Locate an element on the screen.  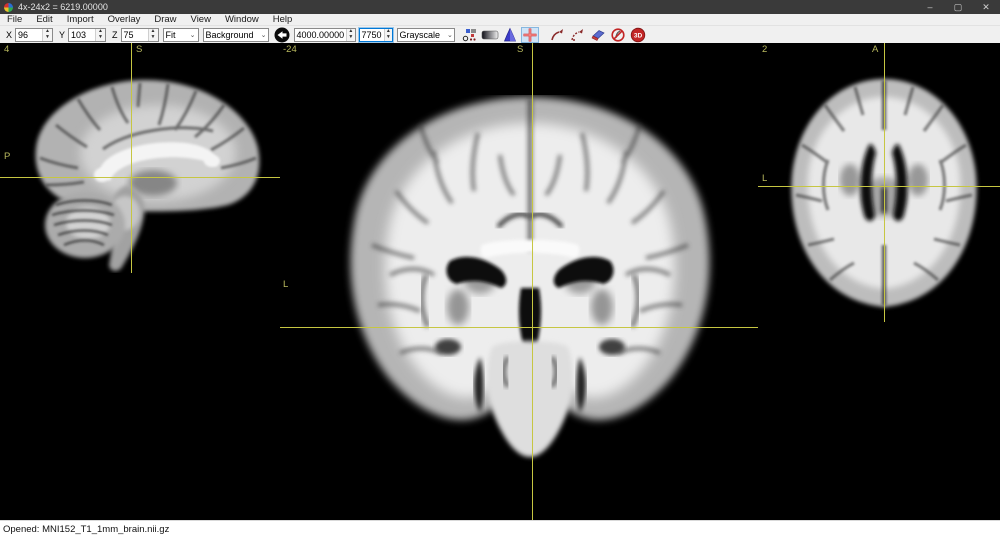
sagittal-crosshair-vertical is located at coordinates (131, 158).